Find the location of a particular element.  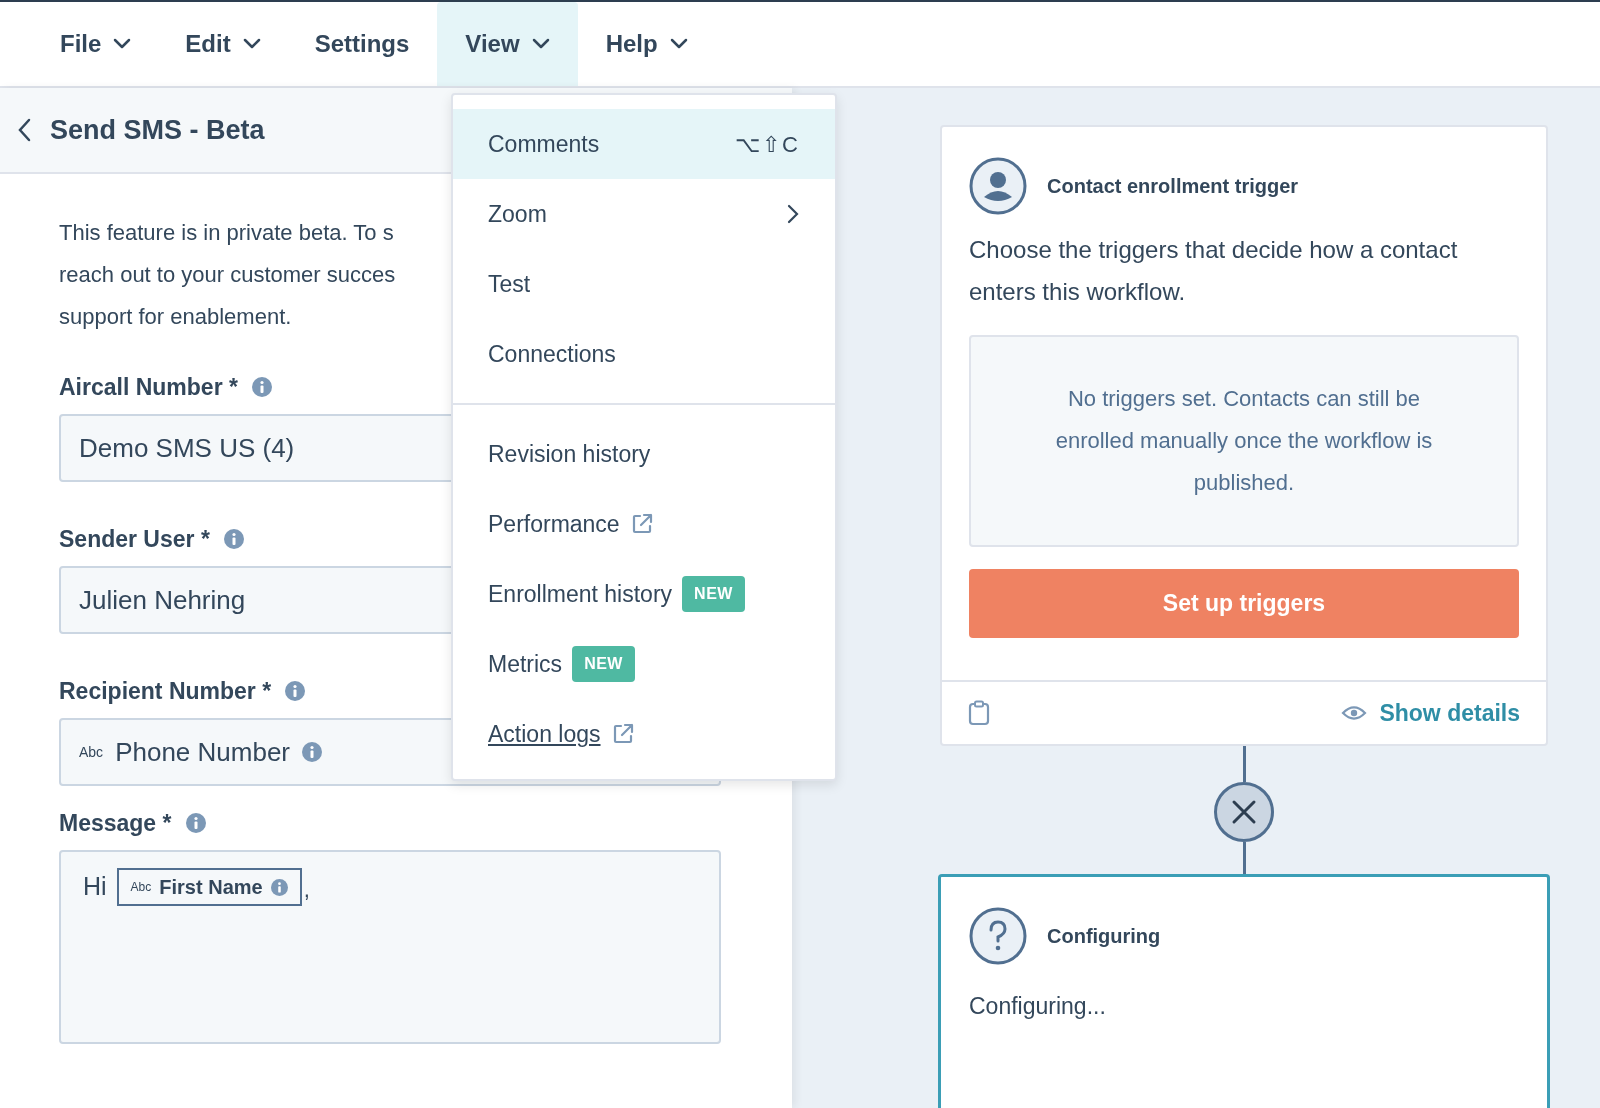

question-mark-icon is located at coordinates (998, 936).